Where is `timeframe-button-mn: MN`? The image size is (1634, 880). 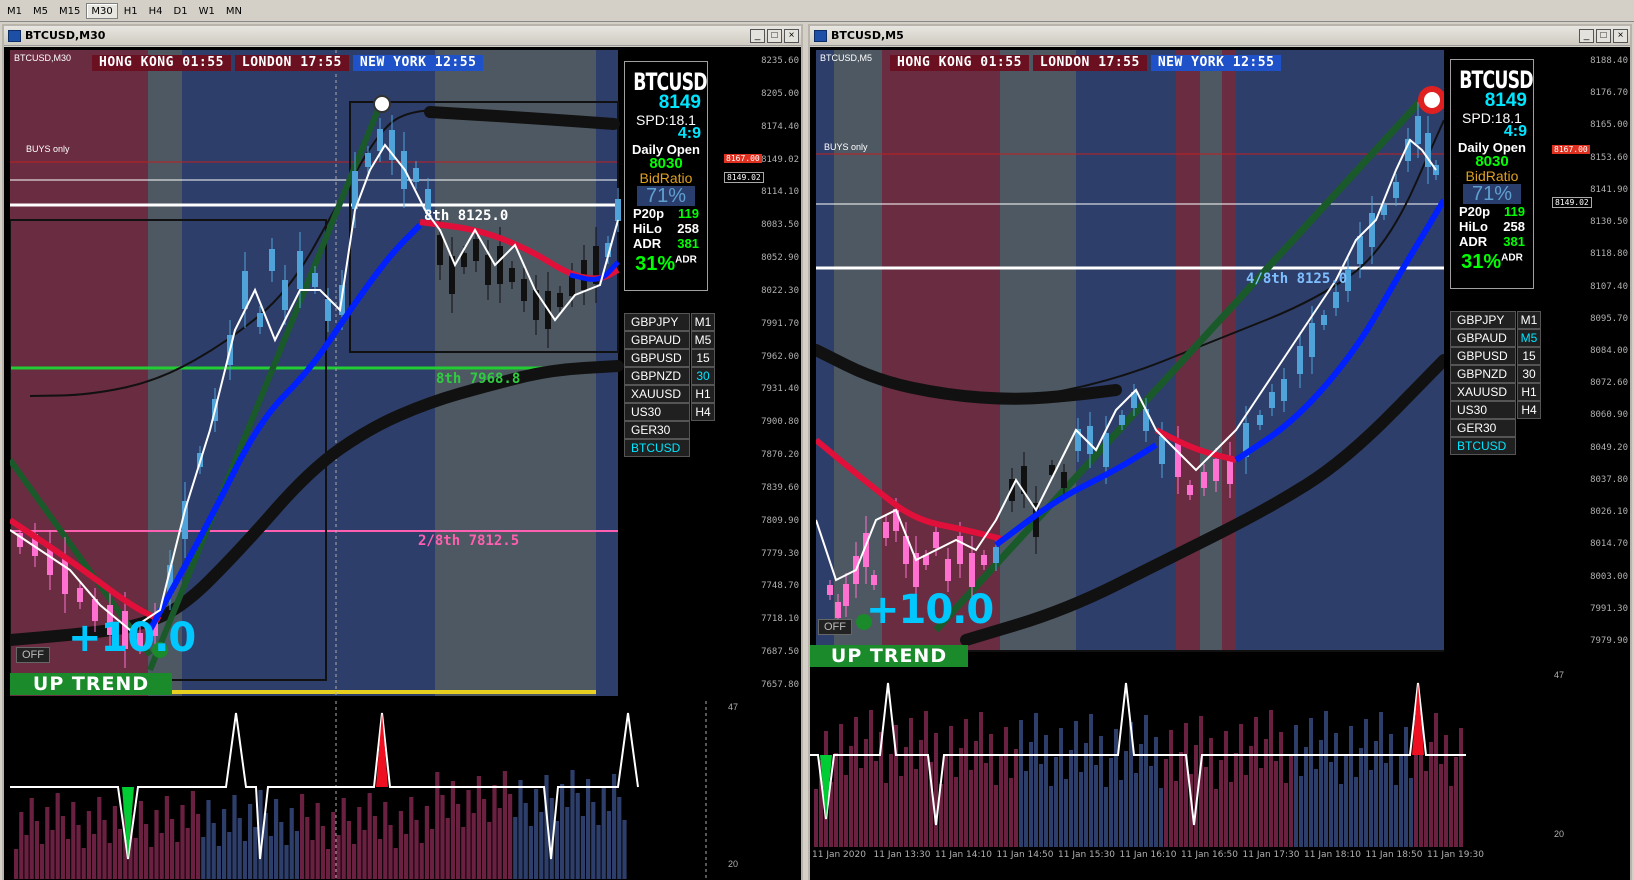 timeframe-button-mn: MN is located at coordinates (234, 11).